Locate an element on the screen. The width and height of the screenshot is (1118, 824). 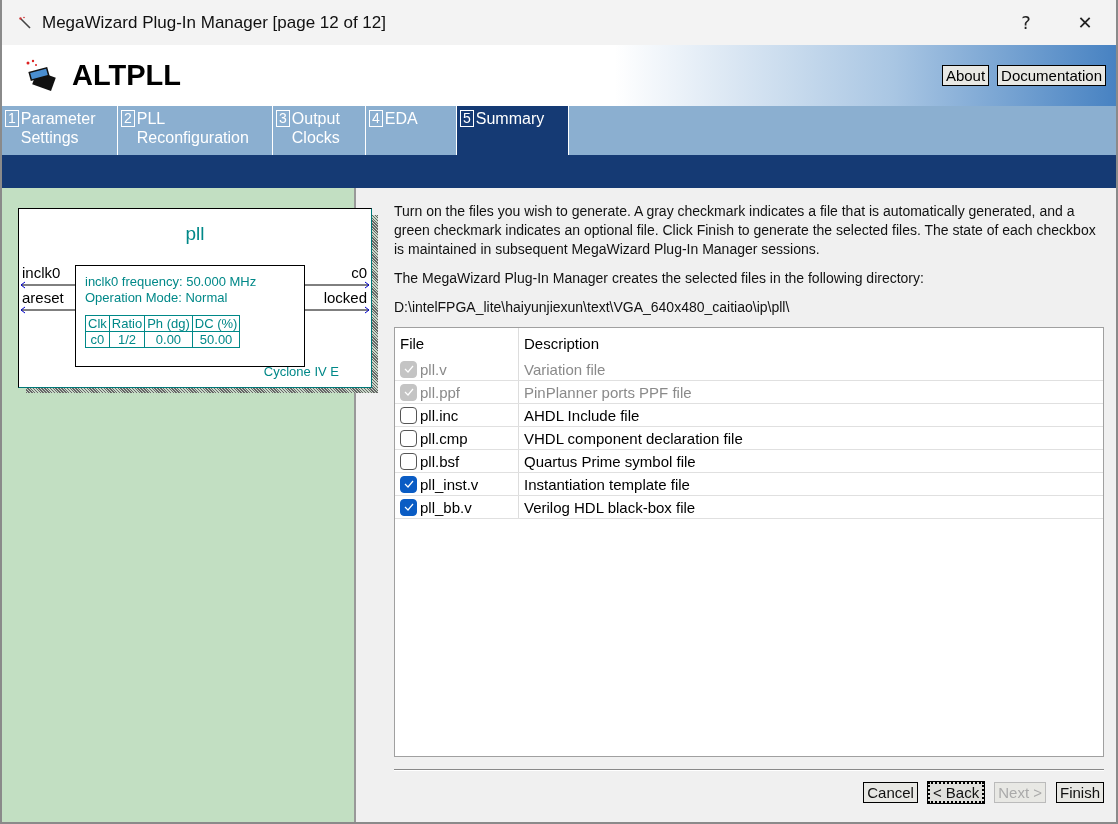
wizard-button: Cancel is located at coordinates (890, 792).